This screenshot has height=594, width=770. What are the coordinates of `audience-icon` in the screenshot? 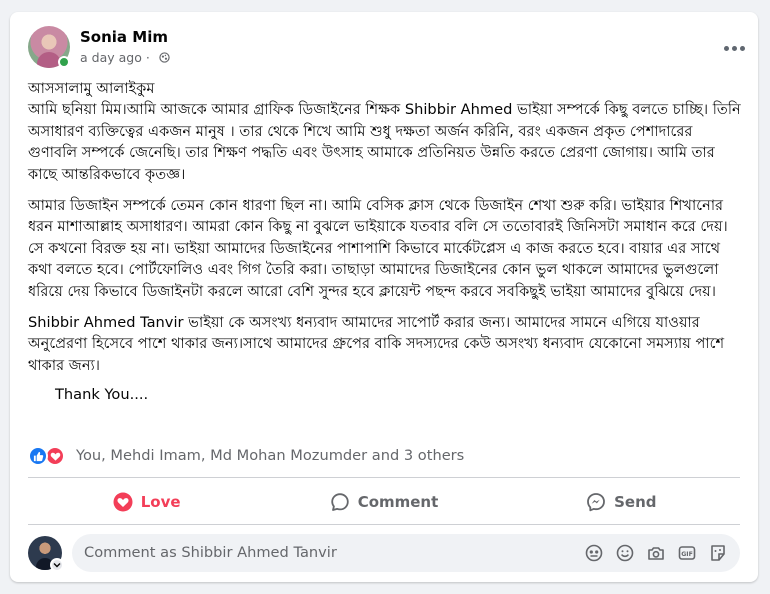 It's located at (164, 57).